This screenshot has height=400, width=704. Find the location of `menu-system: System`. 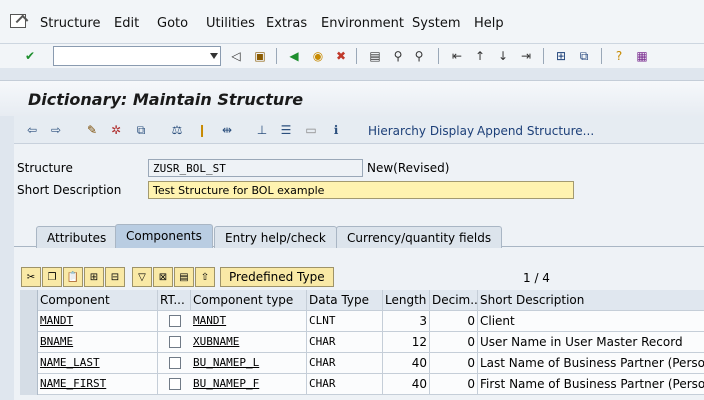

menu-system: System is located at coordinates (436, 23).